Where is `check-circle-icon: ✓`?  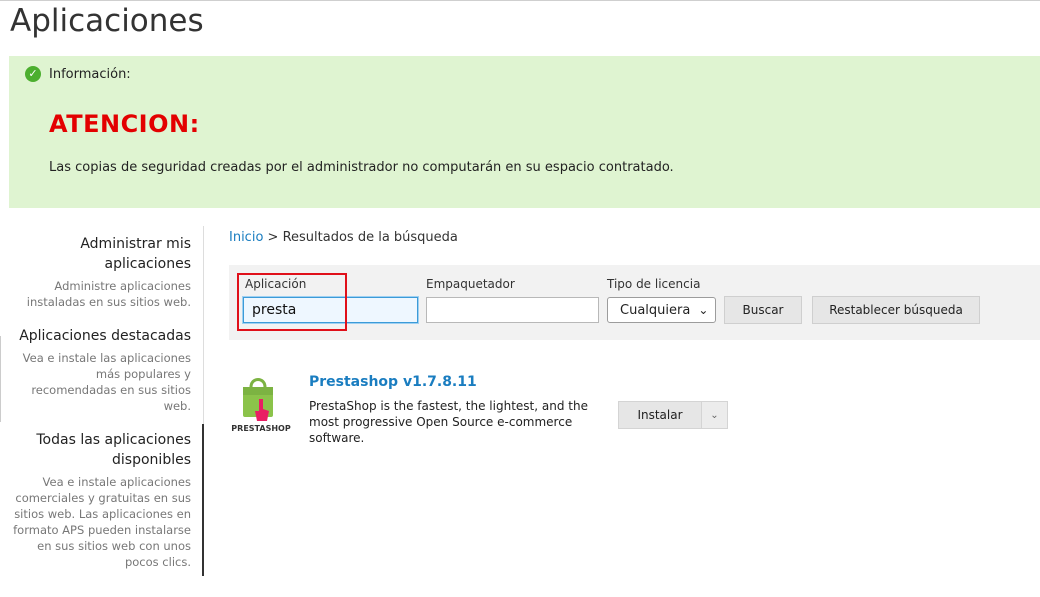 check-circle-icon: ✓ is located at coordinates (33, 74).